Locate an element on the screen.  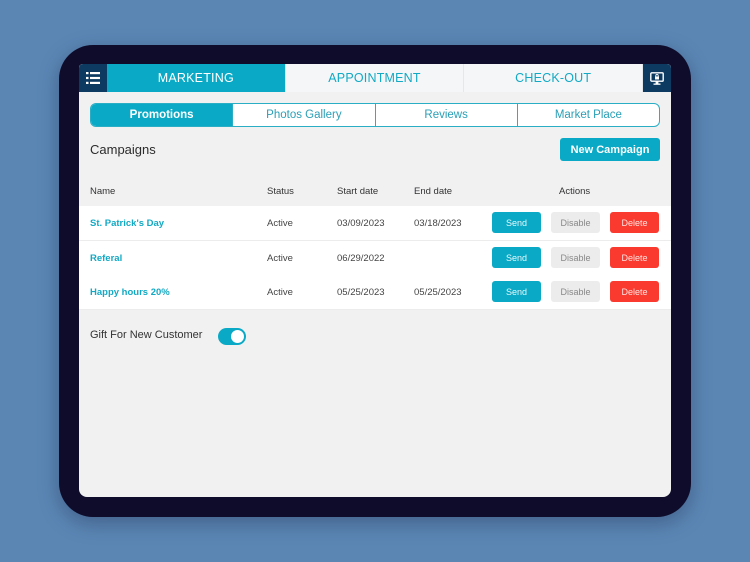
table-header: Name Status Start date End date Actions is located at coordinates (375, 192).